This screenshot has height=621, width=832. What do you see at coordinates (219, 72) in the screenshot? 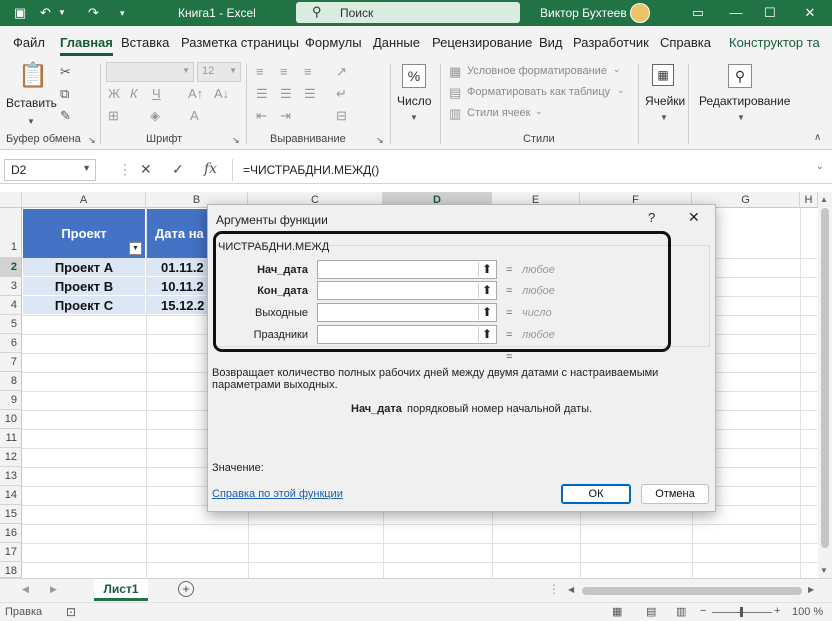
I see `font-size-combo: 12 ▼` at bounding box center [219, 72].